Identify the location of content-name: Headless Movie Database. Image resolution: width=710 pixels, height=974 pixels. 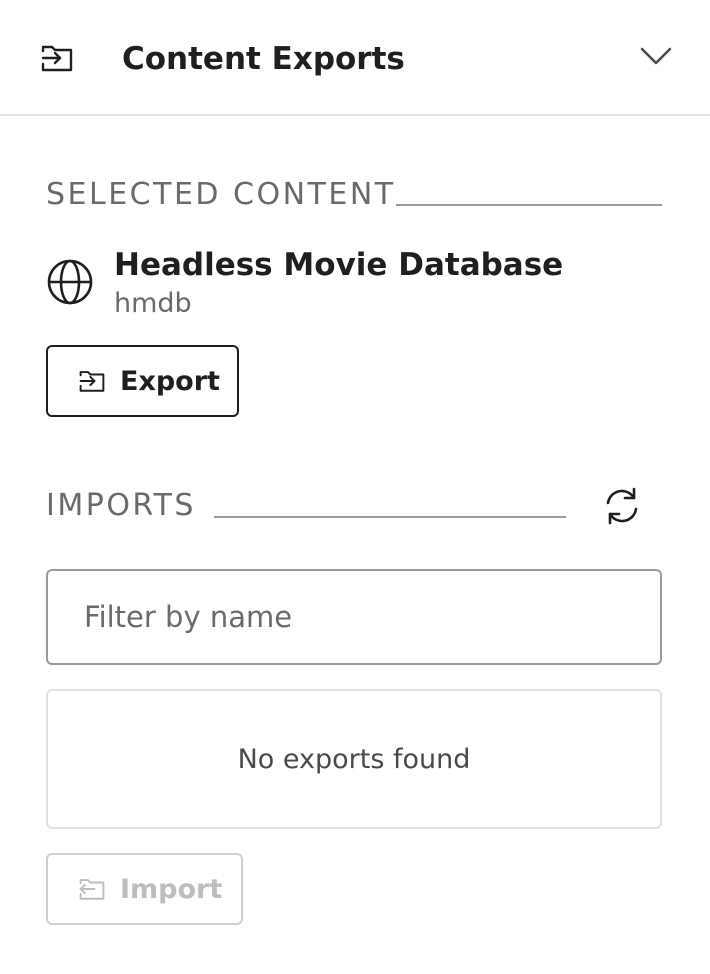
(339, 265).